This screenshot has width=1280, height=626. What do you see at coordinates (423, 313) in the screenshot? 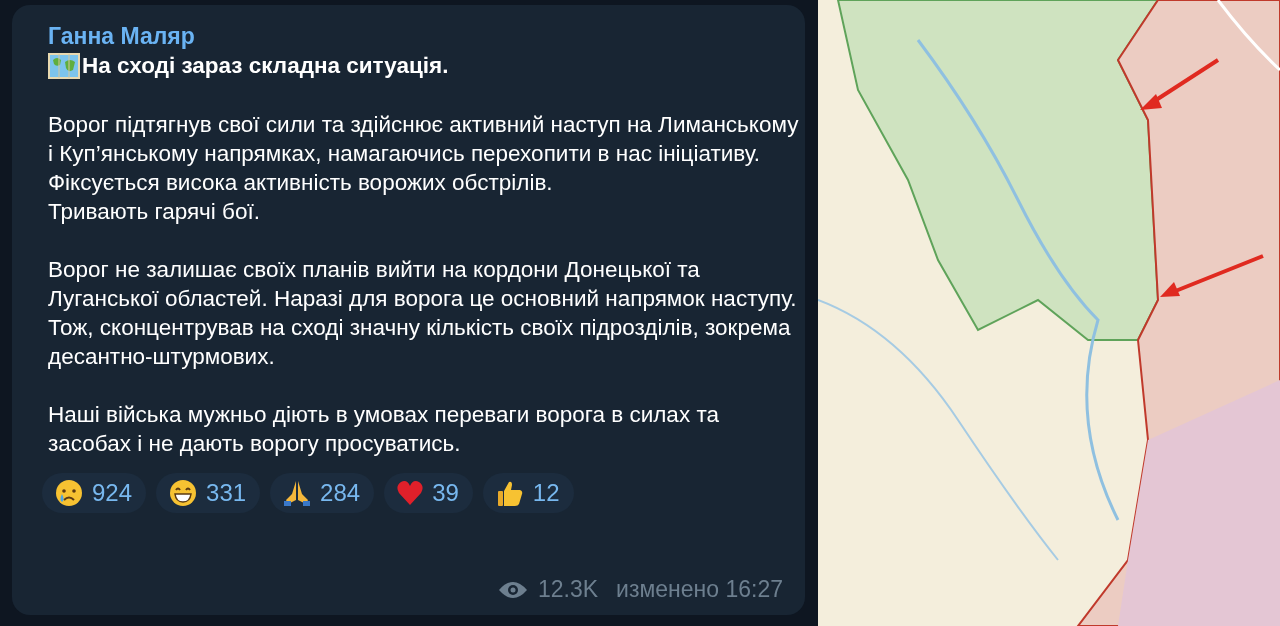
I see `message-paragraph: Ворог не залишає своїх планів вийти на кордони Донецької та Луганської областей. Наразі для ворога це основний напрямок наступу. Тож, сконцентрував на сході значну кількість своїх підрозділів, зокрема десантно-штурмових.` at bounding box center [423, 313].